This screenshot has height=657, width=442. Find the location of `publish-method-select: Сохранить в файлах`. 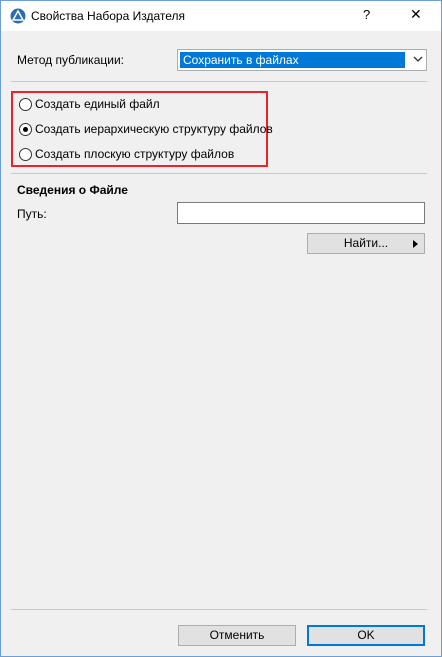

publish-method-select: Сохранить в файлах is located at coordinates (302, 60).